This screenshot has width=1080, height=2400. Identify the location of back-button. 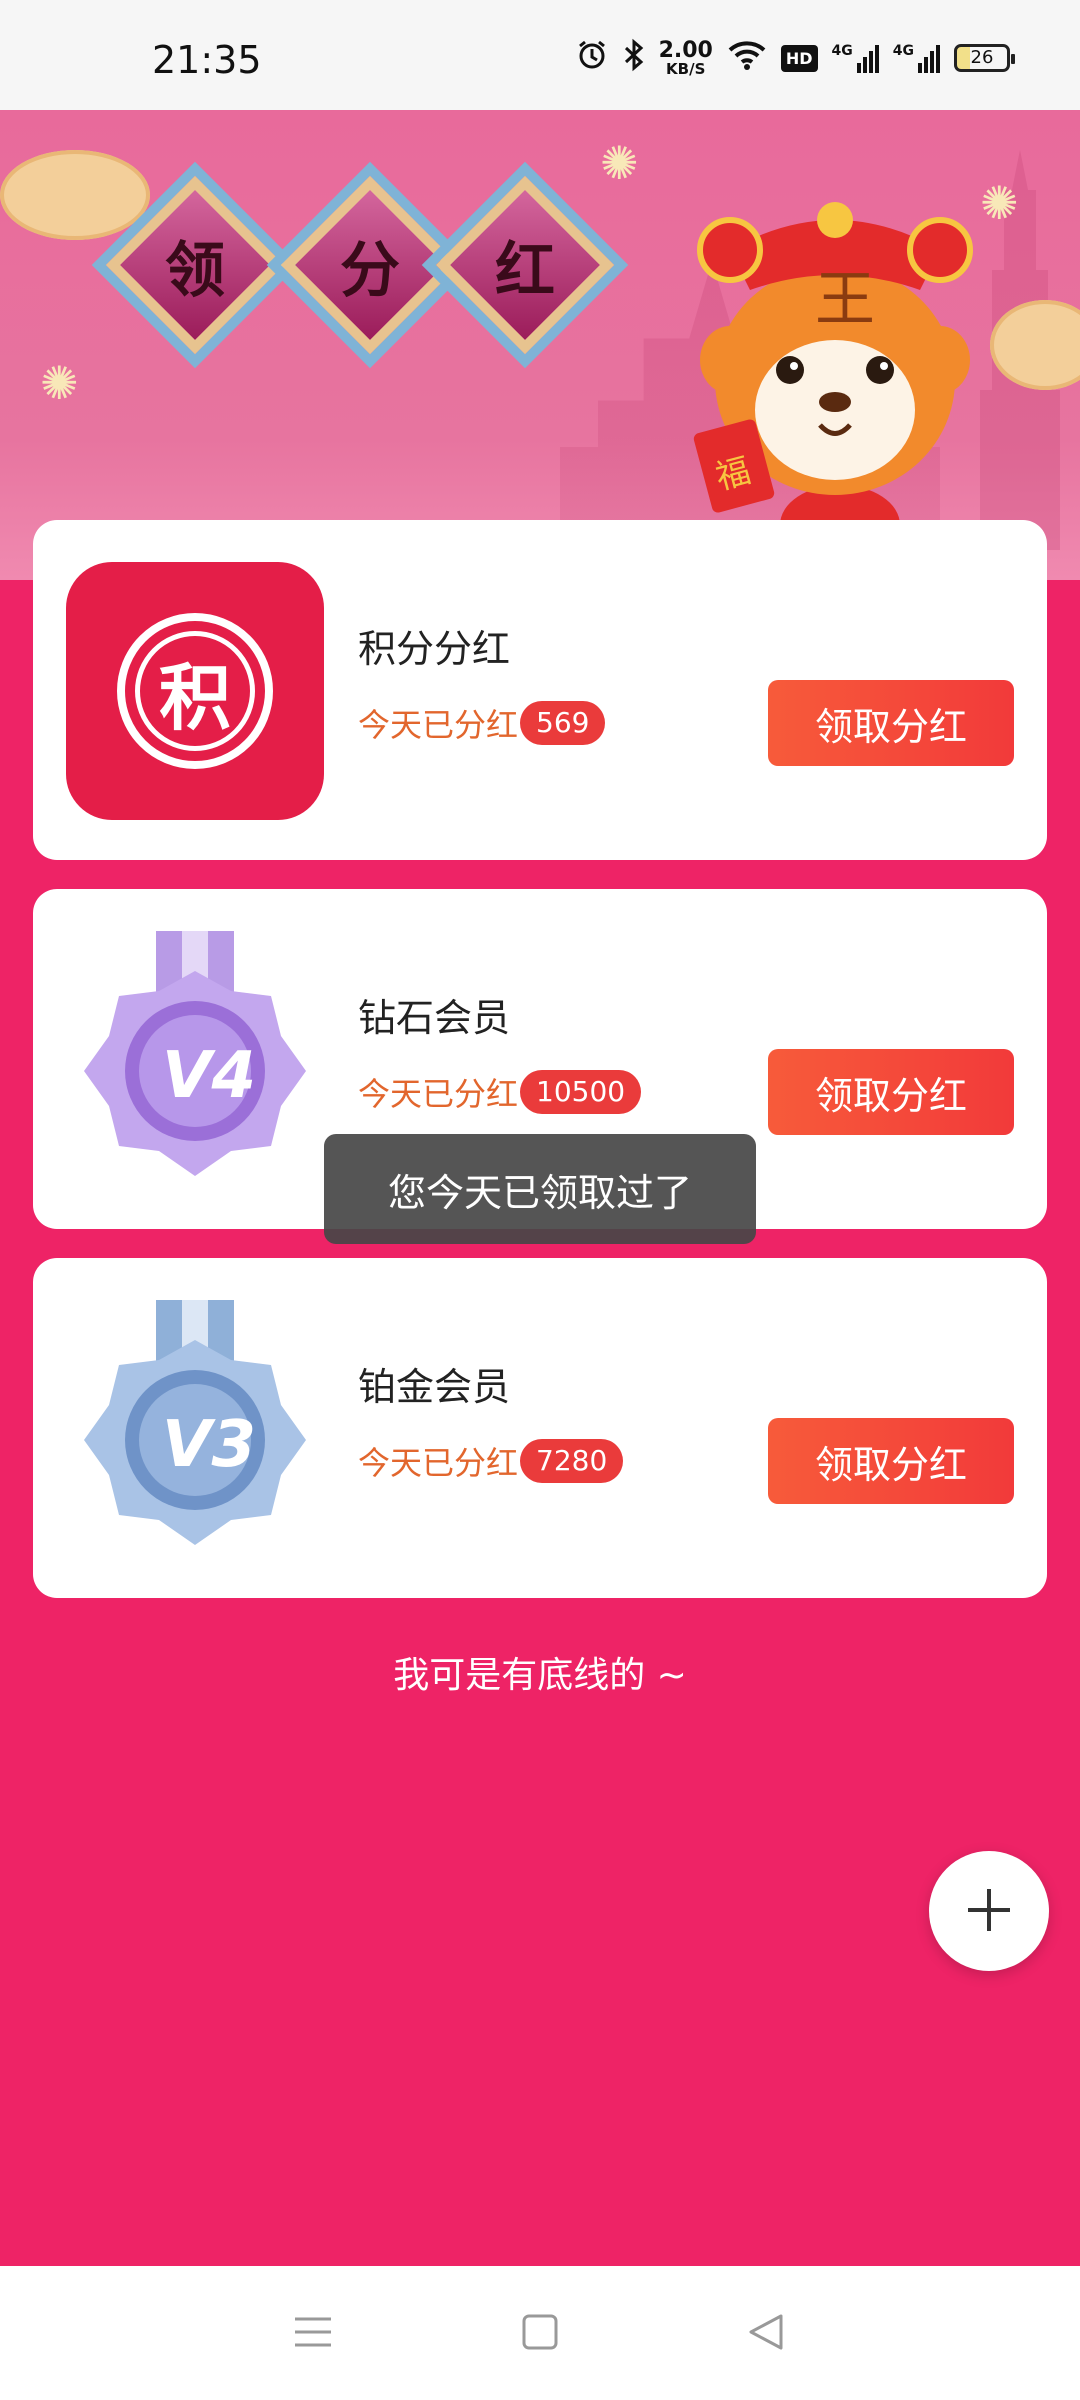
(767, 2333).